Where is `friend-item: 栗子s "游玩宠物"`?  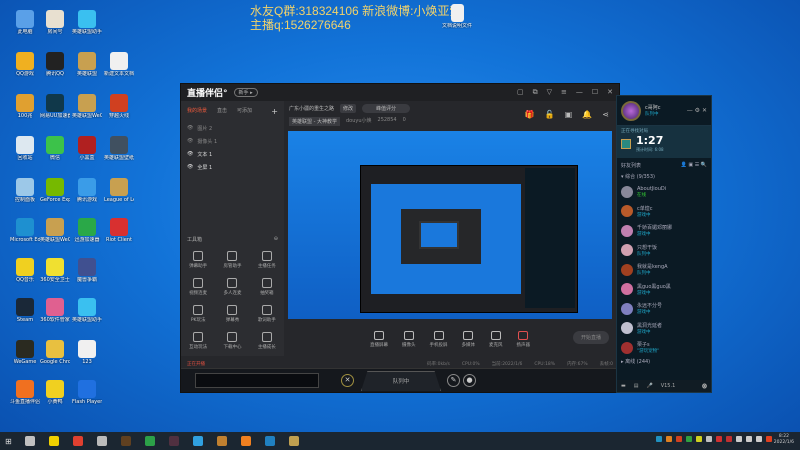 friend-item: 栗子s "游玩宠物" is located at coordinates (664, 348).